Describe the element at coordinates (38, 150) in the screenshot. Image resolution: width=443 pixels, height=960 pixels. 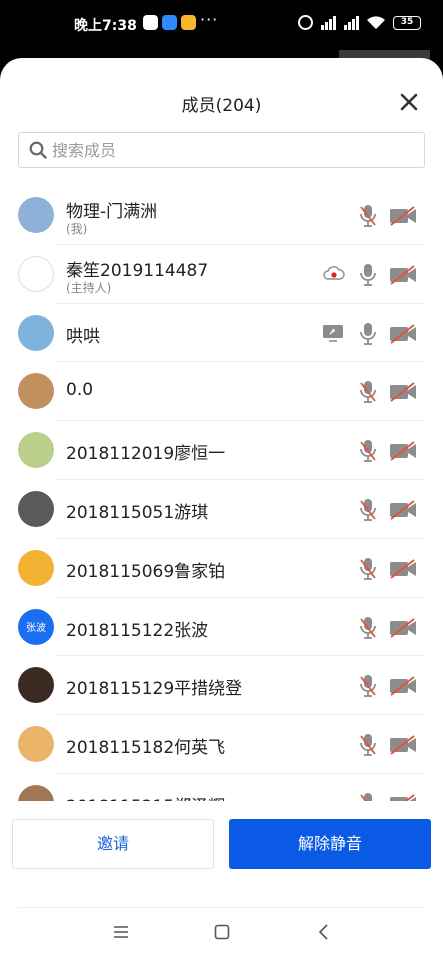
I see `search-icon` at that location.